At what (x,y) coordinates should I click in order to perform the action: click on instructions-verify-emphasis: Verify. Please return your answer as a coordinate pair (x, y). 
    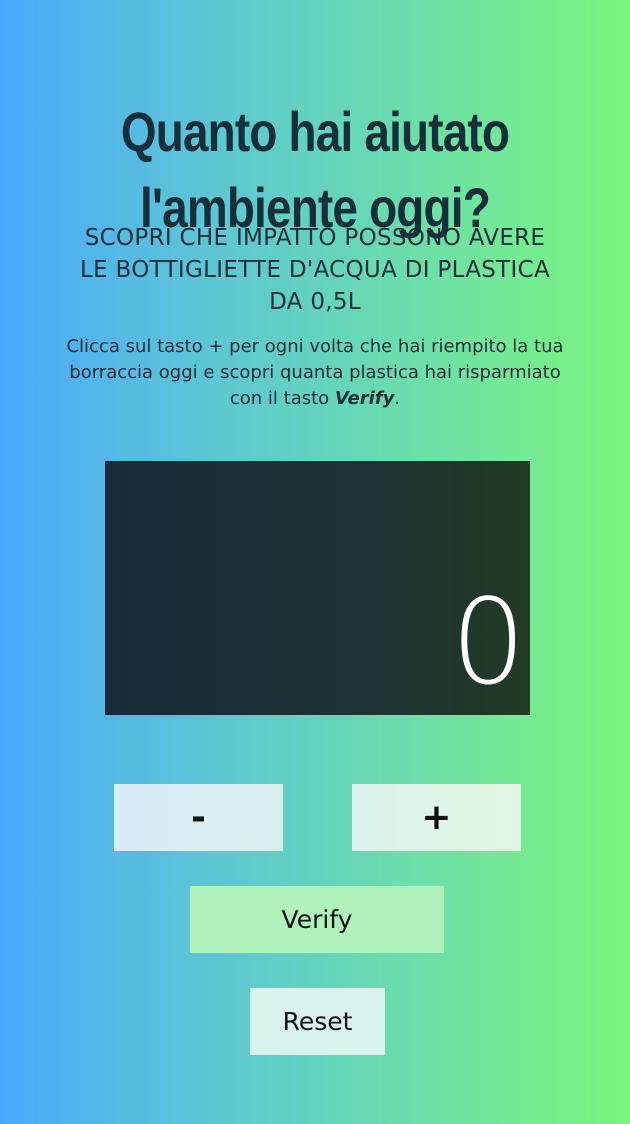
    Looking at the image, I should click on (364, 398).